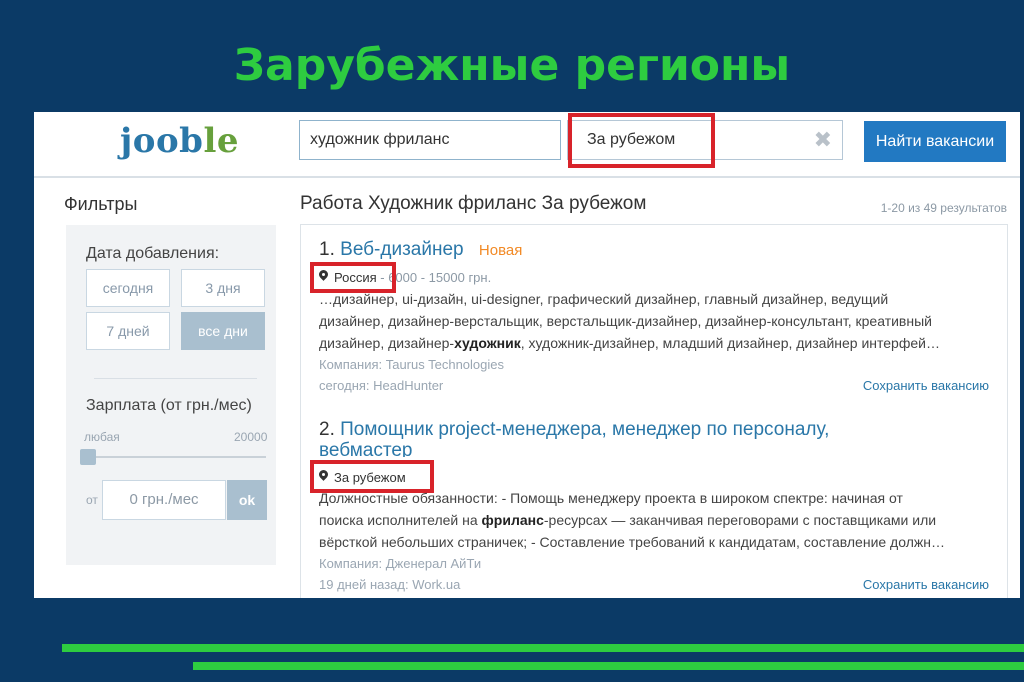 This screenshot has width=1024, height=682. I want to click on date-option-3days: 3 дня, so click(223, 288).